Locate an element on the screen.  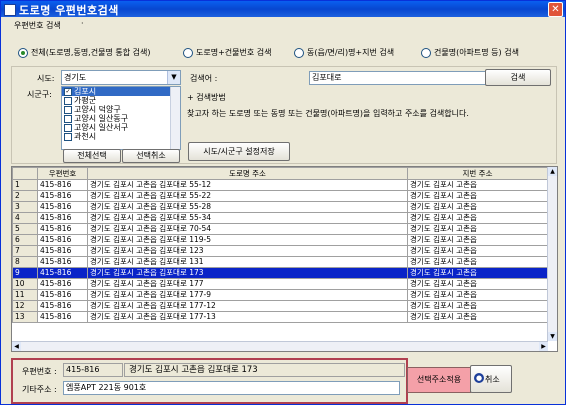
other-address-label: 기타주소 : is located at coordinates (39, 389).